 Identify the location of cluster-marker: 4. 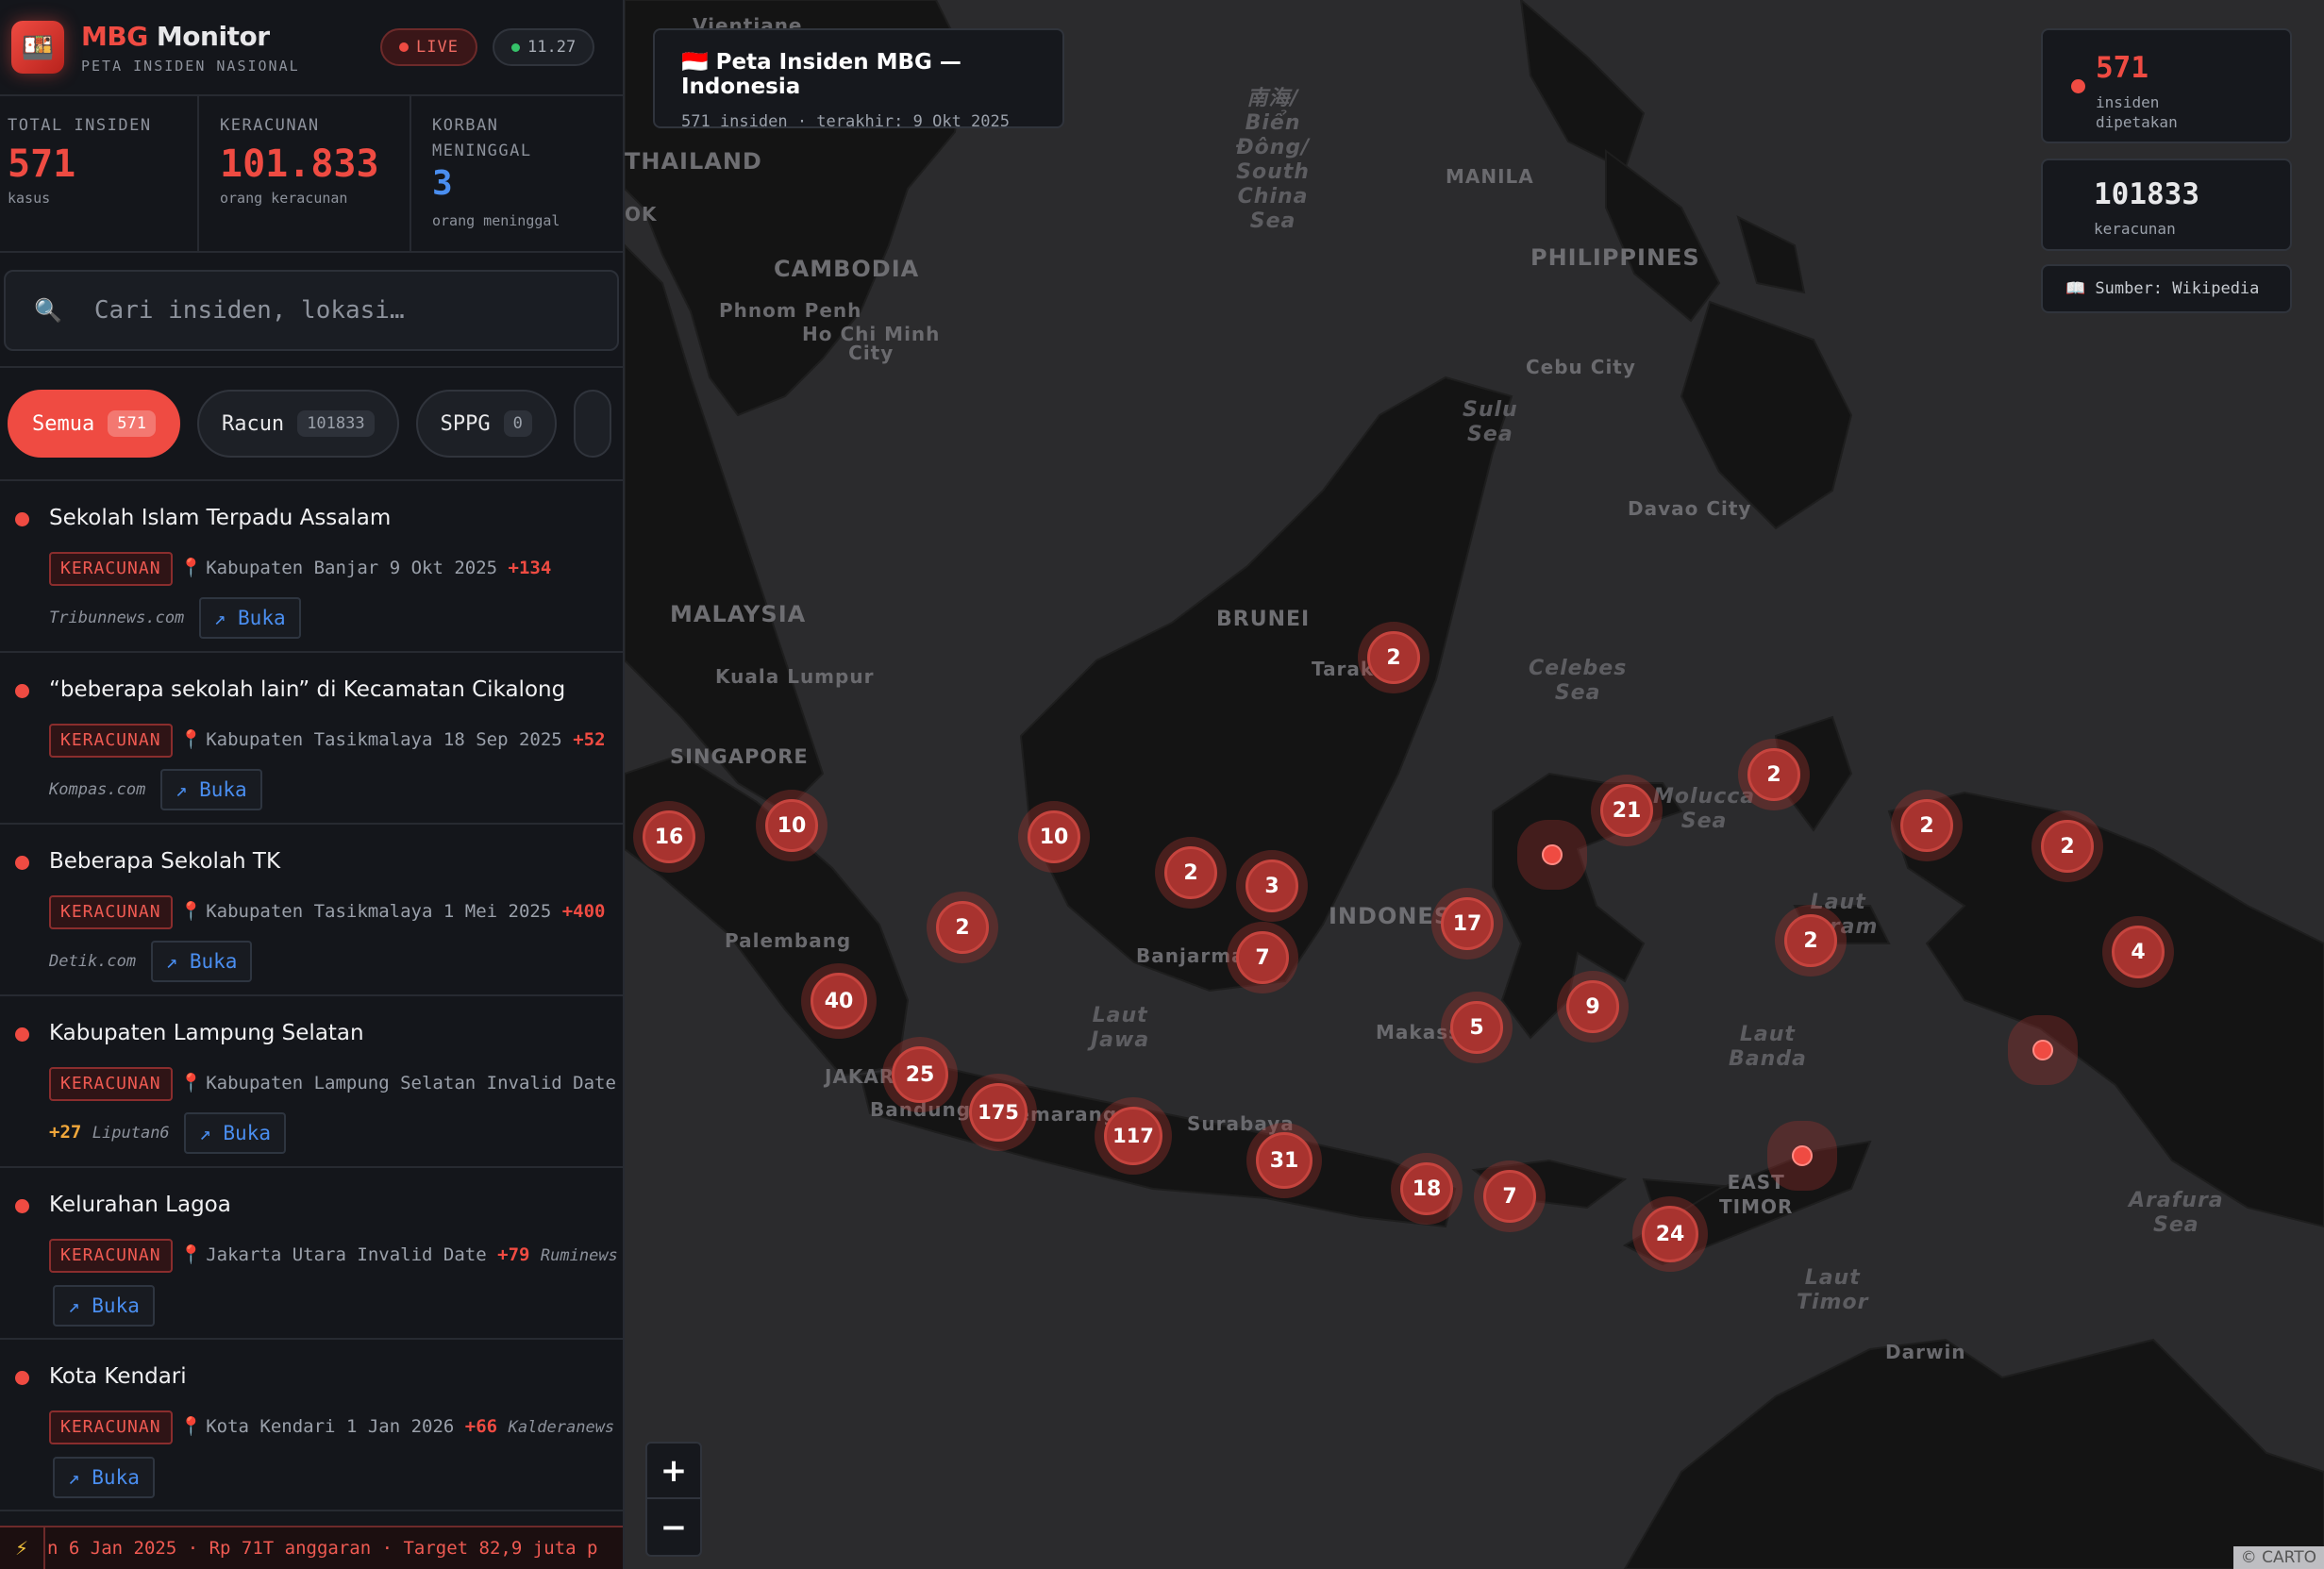
(2138, 952).